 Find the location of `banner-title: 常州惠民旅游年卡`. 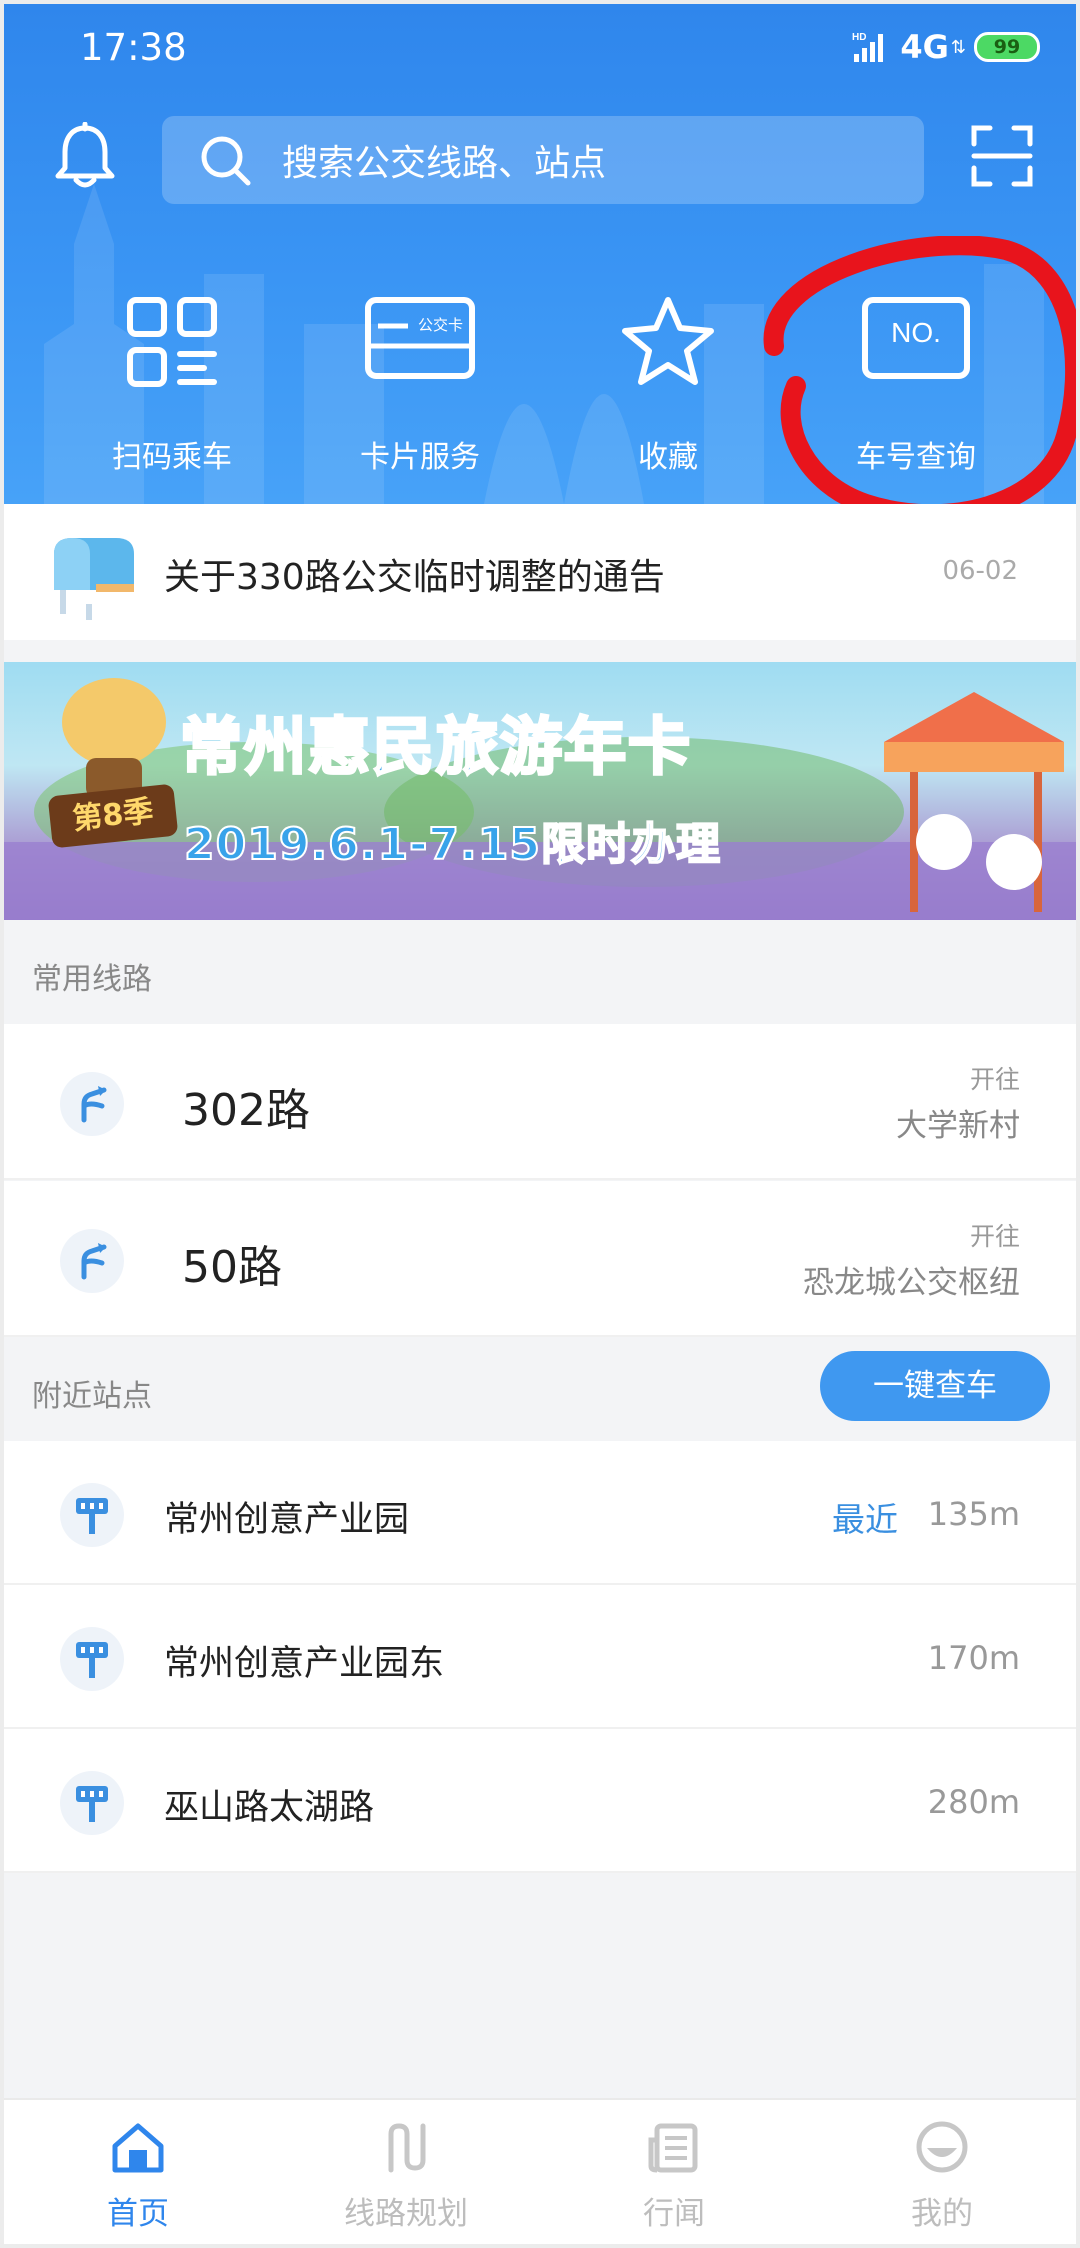

banner-title: 常州惠民旅游年卡 is located at coordinates (435, 747).